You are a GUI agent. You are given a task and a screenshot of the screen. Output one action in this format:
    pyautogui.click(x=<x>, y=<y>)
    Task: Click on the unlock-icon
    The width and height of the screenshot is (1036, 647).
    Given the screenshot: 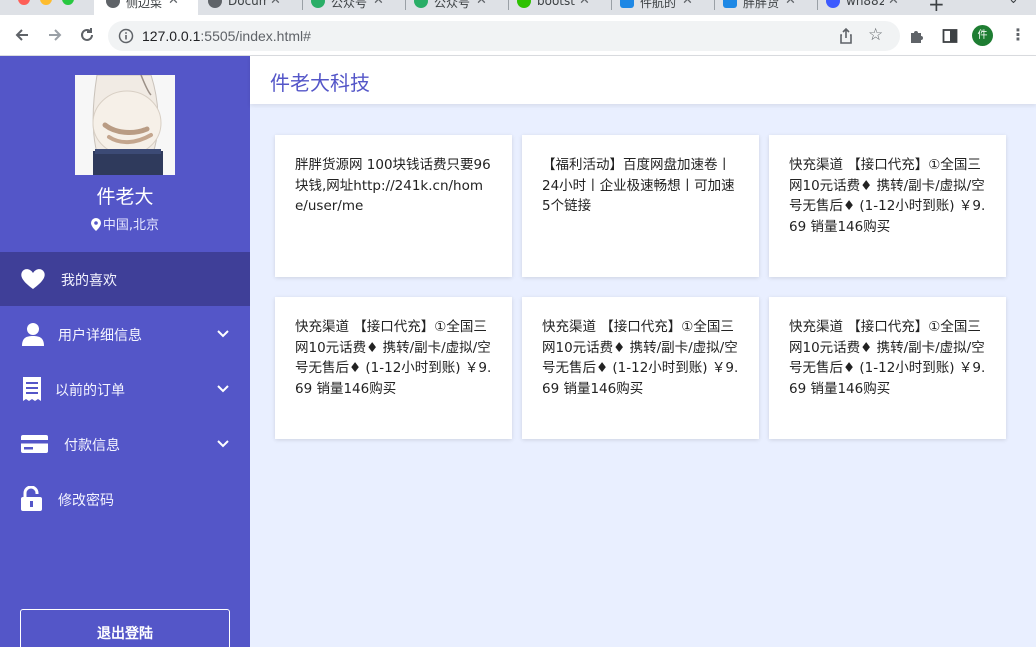 What is the action you would take?
    pyautogui.click(x=31, y=498)
    